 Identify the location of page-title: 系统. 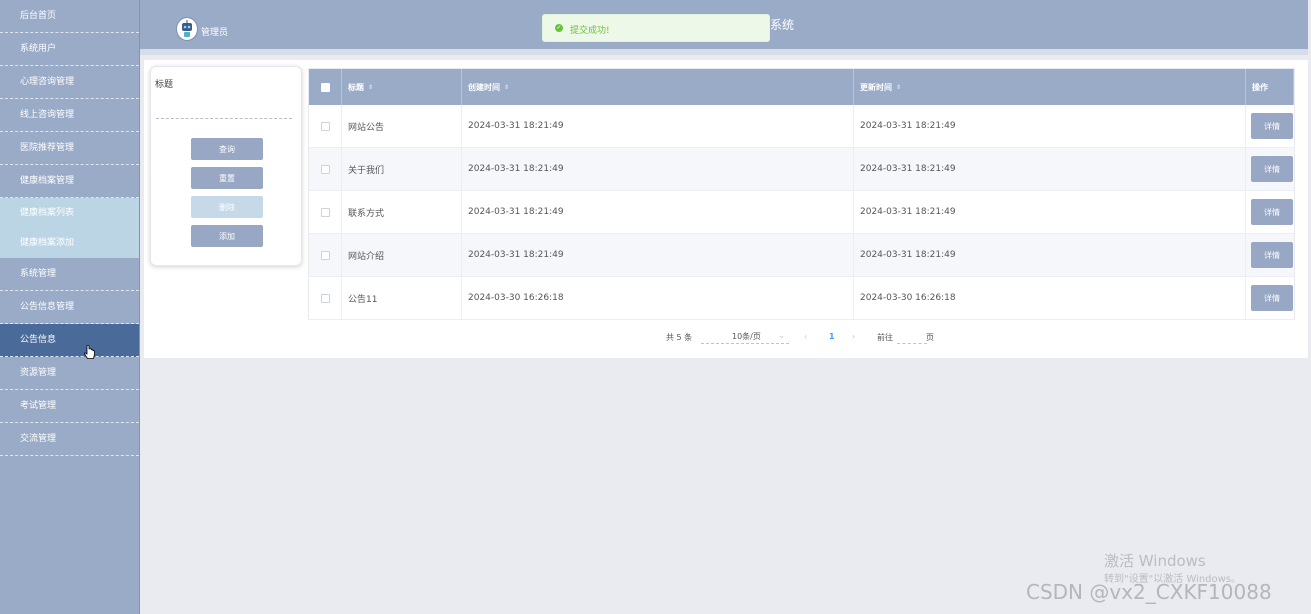
(782, 25).